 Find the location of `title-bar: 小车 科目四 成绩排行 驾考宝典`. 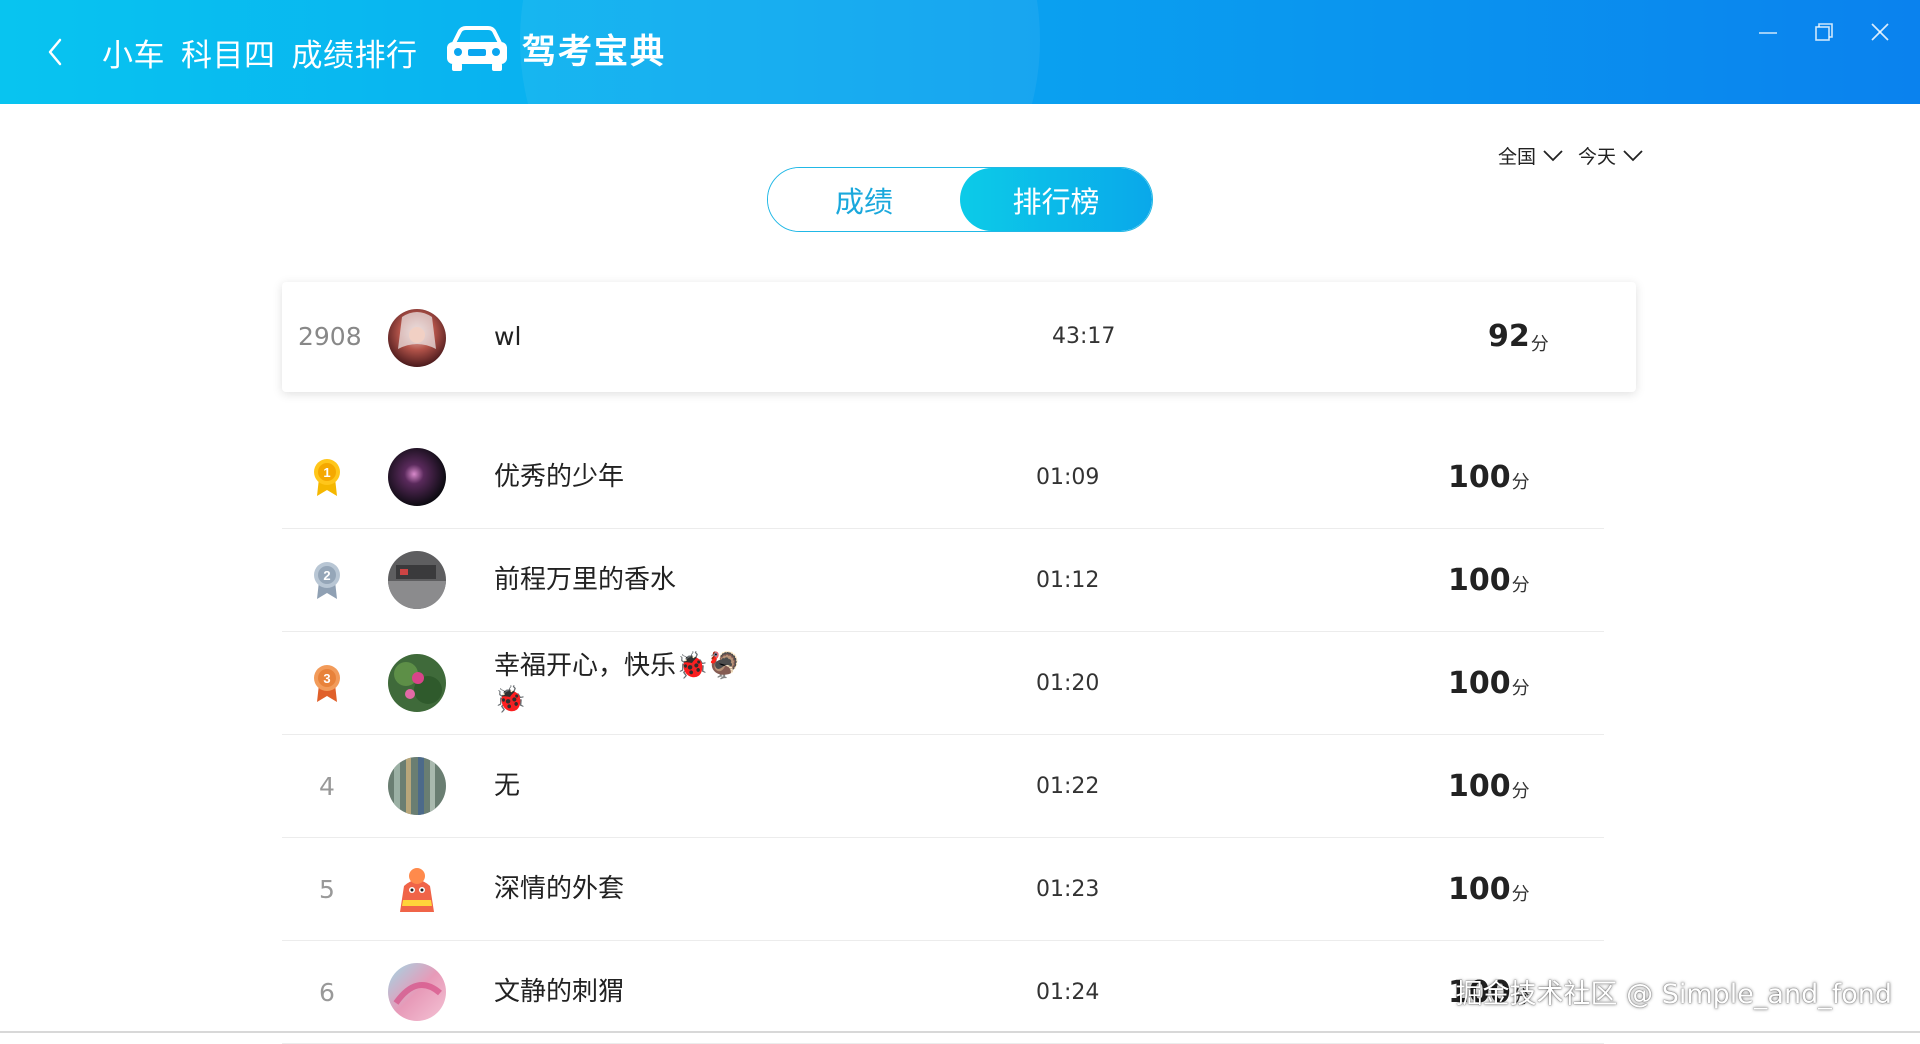

title-bar: 小车 科目四 成绩排行 驾考宝典 is located at coordinates (960, 52).